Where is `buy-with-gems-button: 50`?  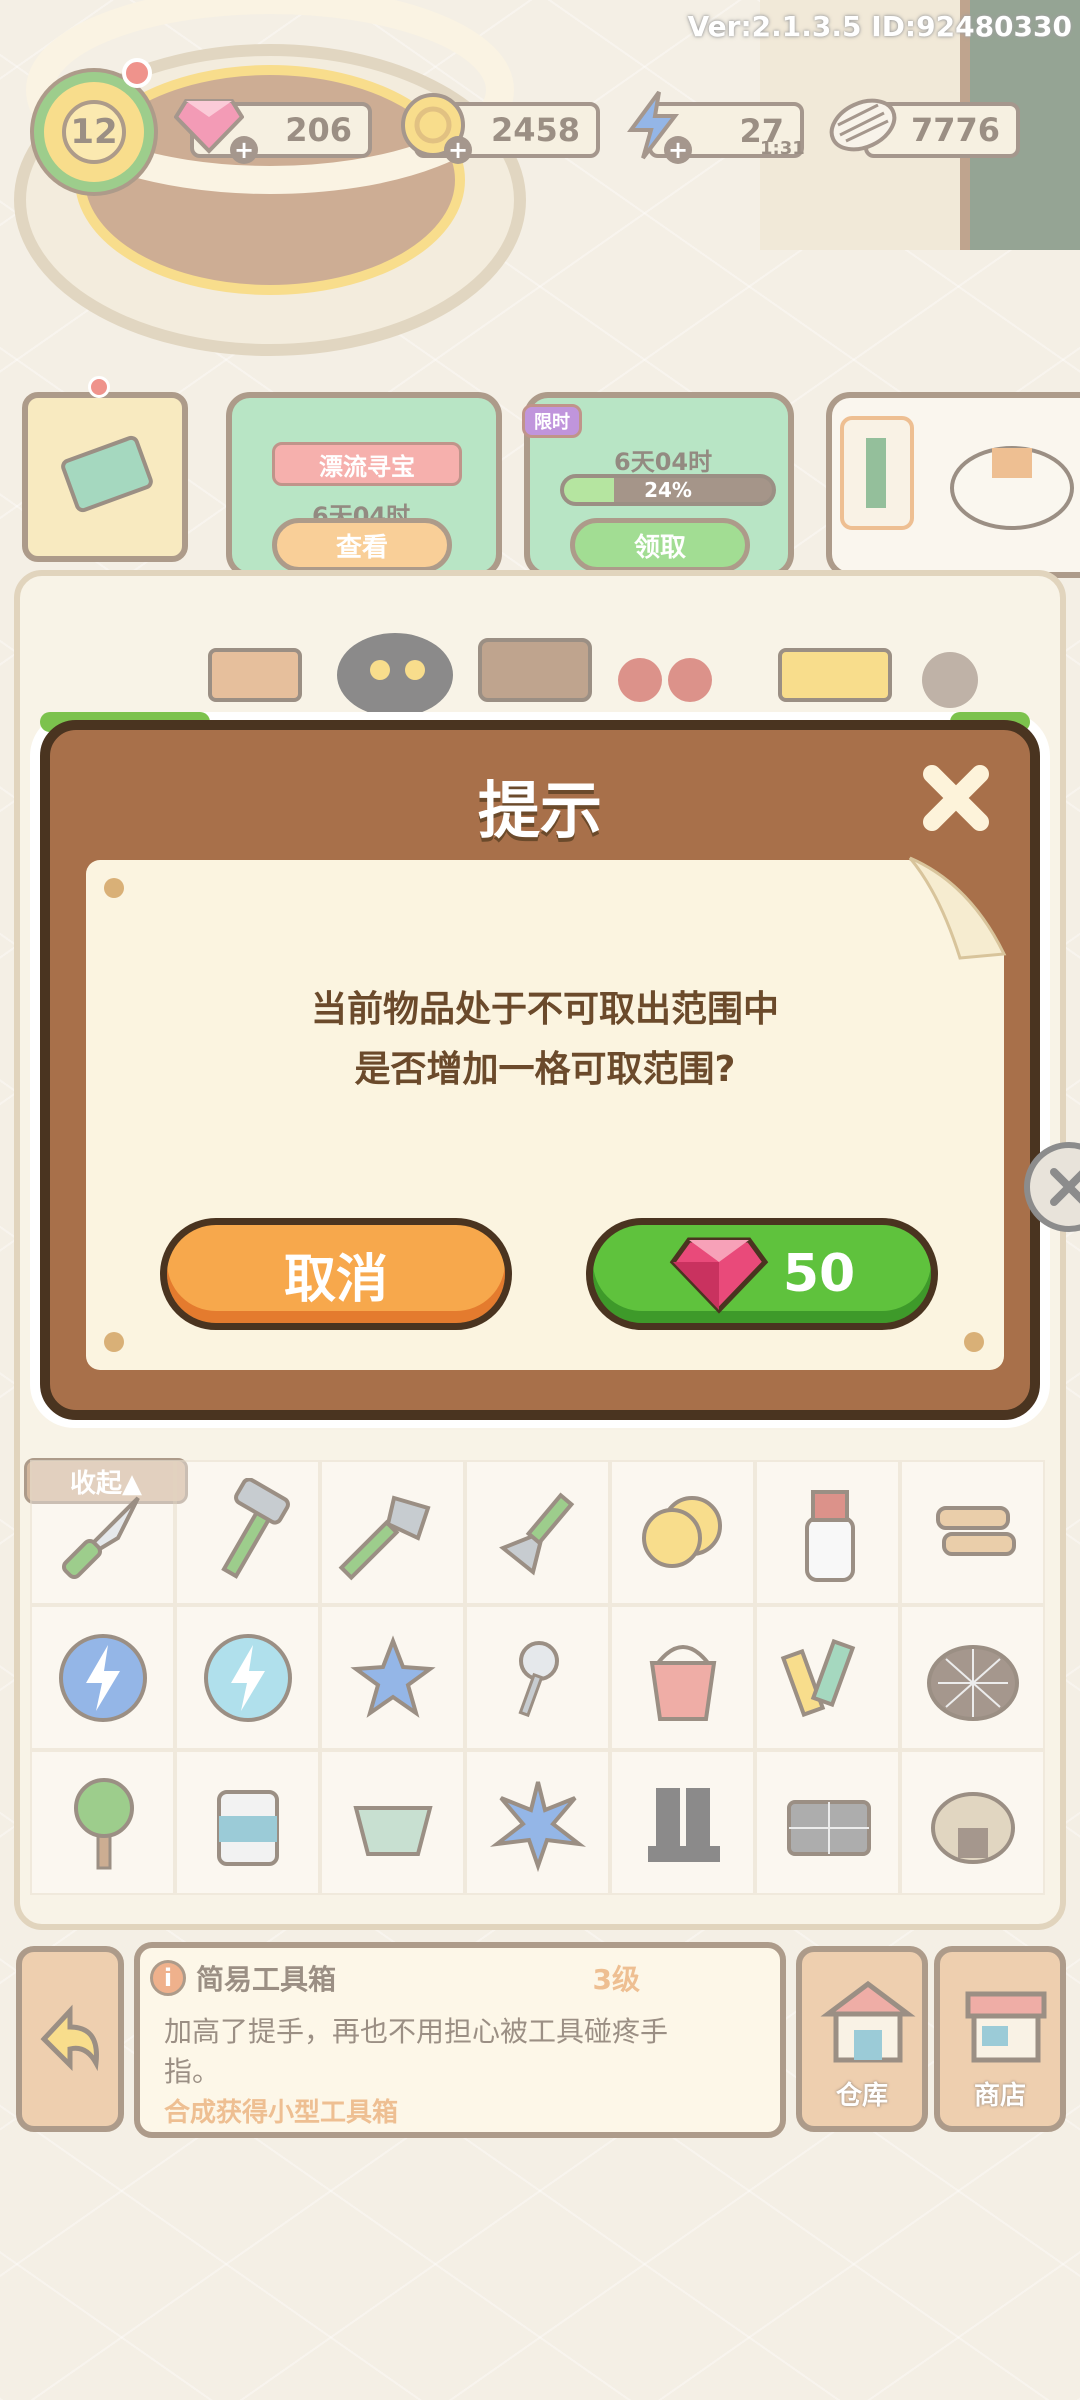
buy-with-gems-button: 50 is located at coordinates (762, 1274).